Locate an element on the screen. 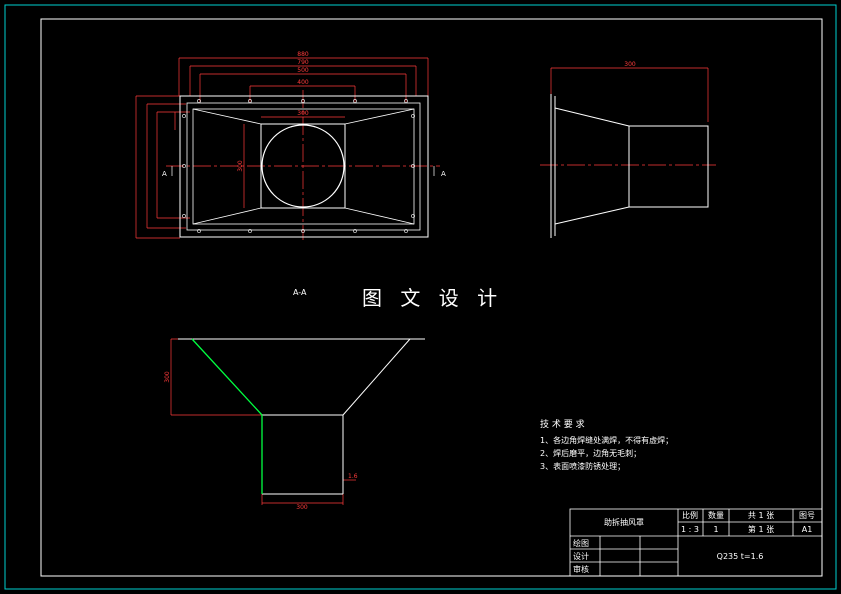 This screenshot has width=841, height=594. tech-req-item: 3、表面喷漆防锈处理； is located at coordinates (582, 466).